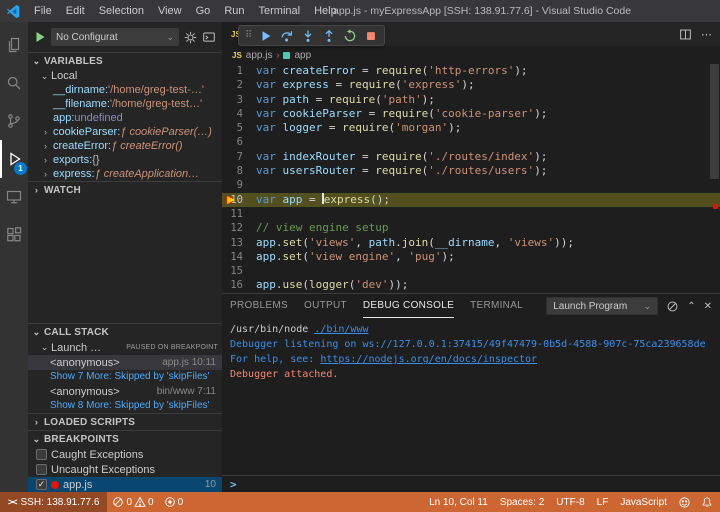 The image size is (720, 512). What do you see at coordinates (239, 200) in the screenshot?
I see `line-number: 10` at bounding box center [239, 200].